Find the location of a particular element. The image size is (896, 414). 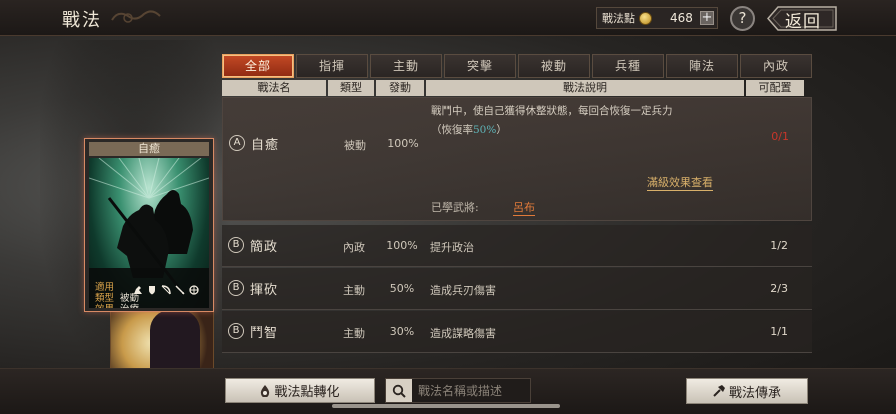

back-button: 返回 is located at coordinates (803, 18).